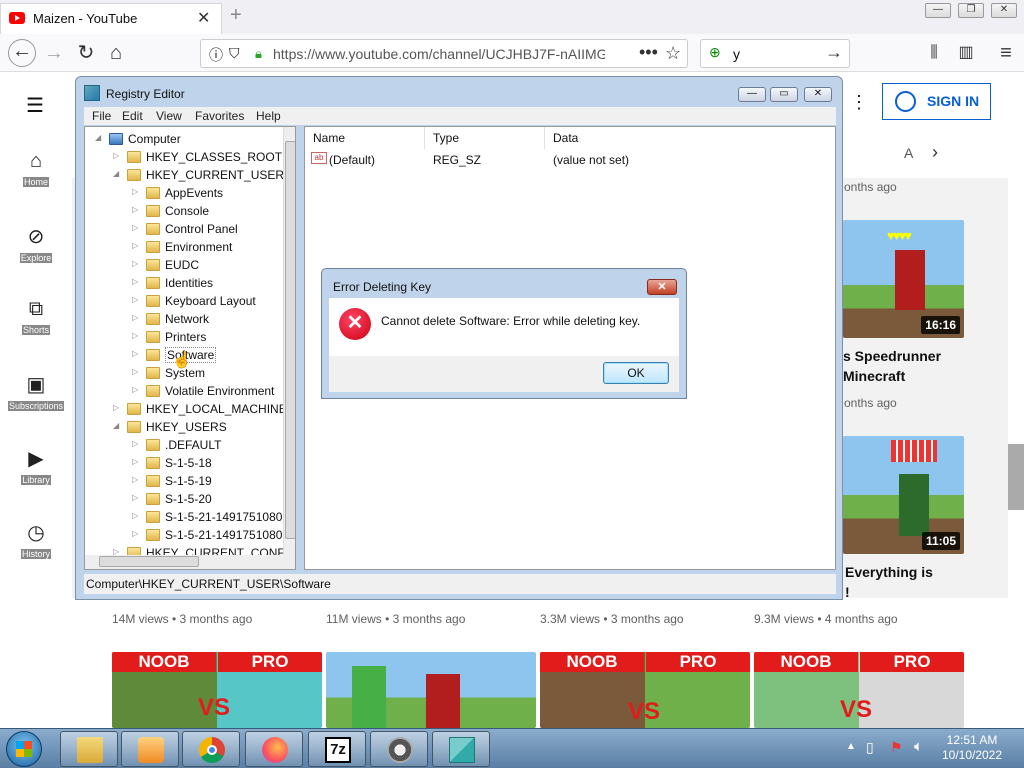 This screenshot has width=1024, height=768. I want to click on column-name: Name, so click(365, 138).